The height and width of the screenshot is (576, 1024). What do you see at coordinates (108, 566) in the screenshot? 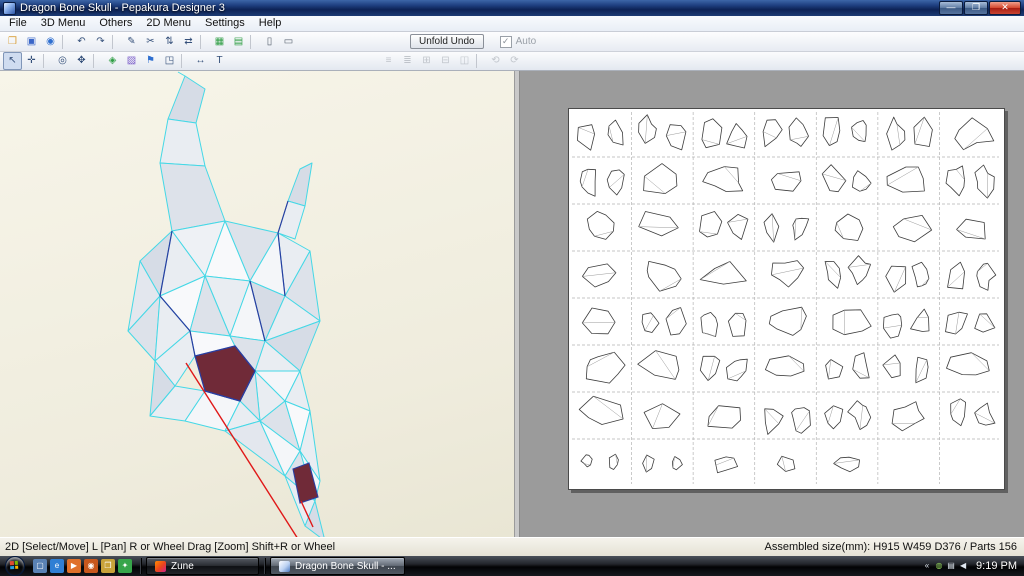
I see `folder-explorer-icon: ❒` at bounding box center [108, 566].